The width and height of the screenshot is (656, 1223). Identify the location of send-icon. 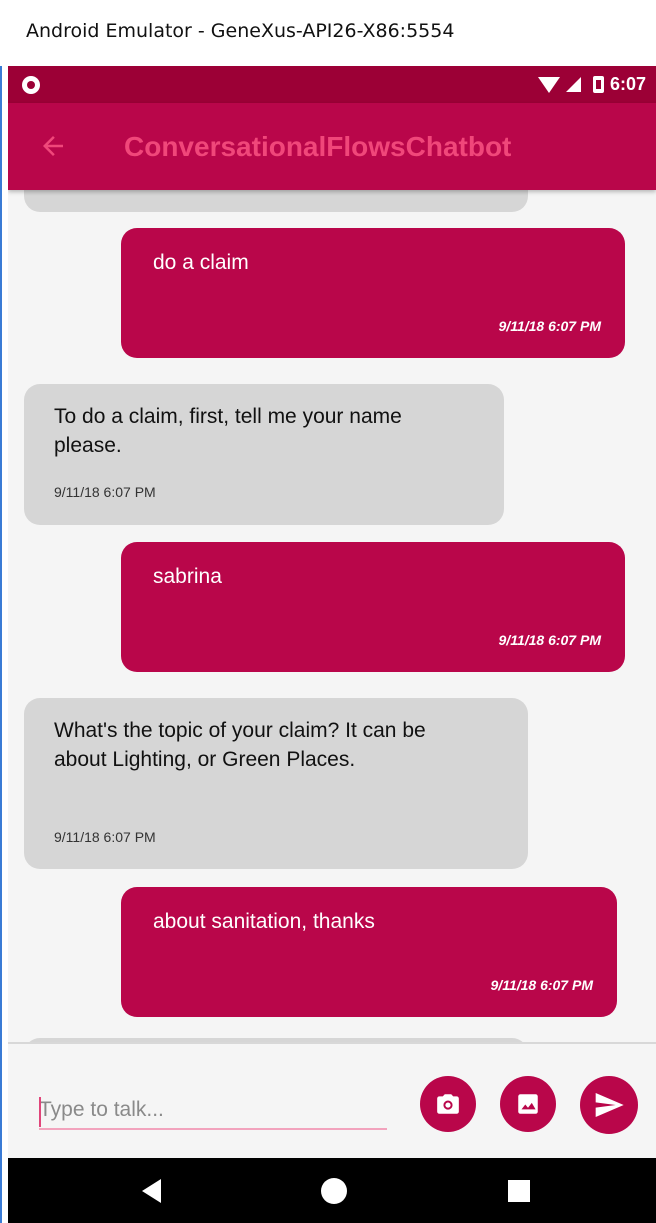
(609, 1105).